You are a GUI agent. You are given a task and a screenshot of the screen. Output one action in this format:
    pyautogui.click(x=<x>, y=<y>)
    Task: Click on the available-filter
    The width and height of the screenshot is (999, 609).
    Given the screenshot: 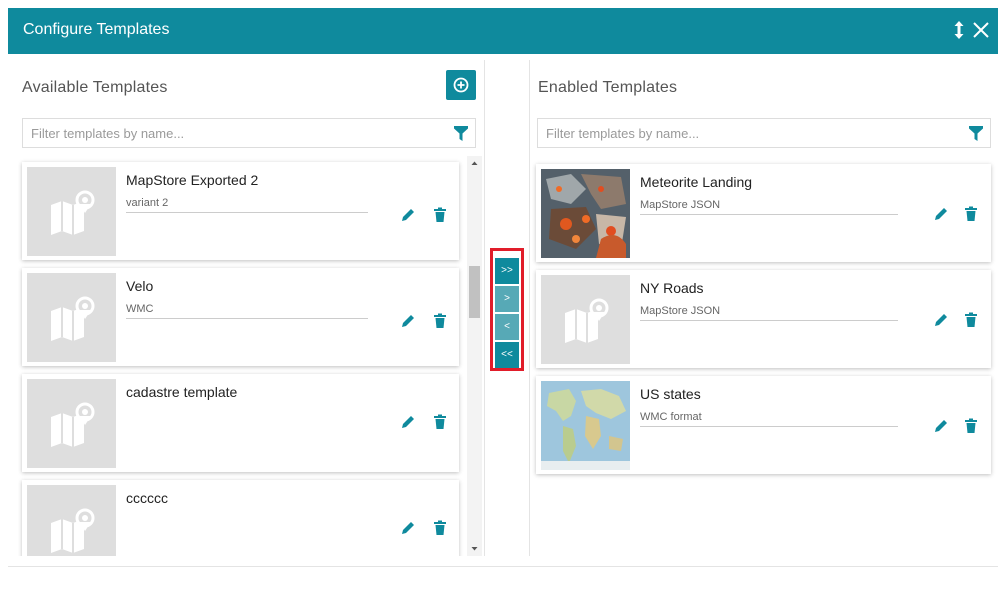 What is the action you would take?
    pyautogui.click(x=249, y=133)
    